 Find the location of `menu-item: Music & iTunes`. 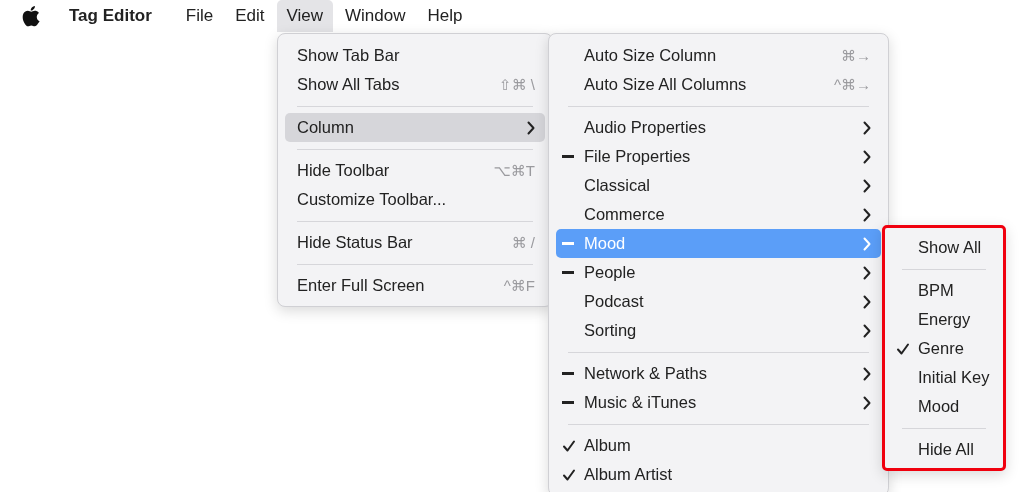

menu-item: Music & iTunes is located at coordinates (718, 402).